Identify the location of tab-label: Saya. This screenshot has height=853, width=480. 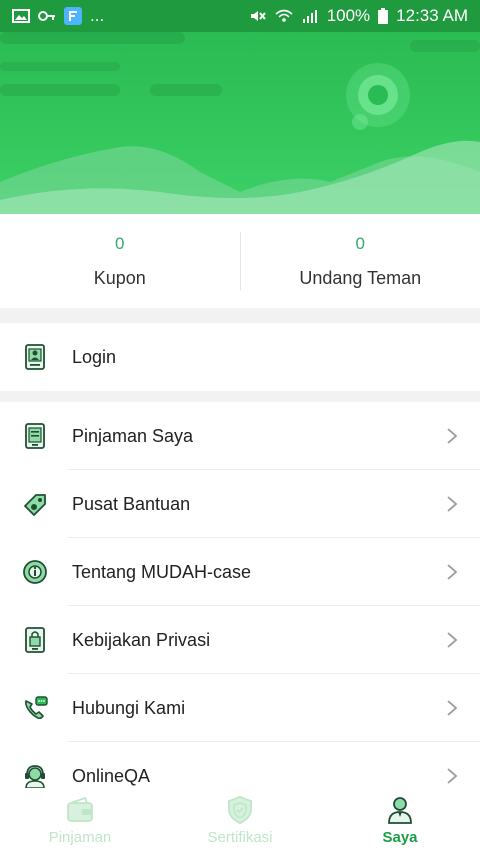
(400, 837).